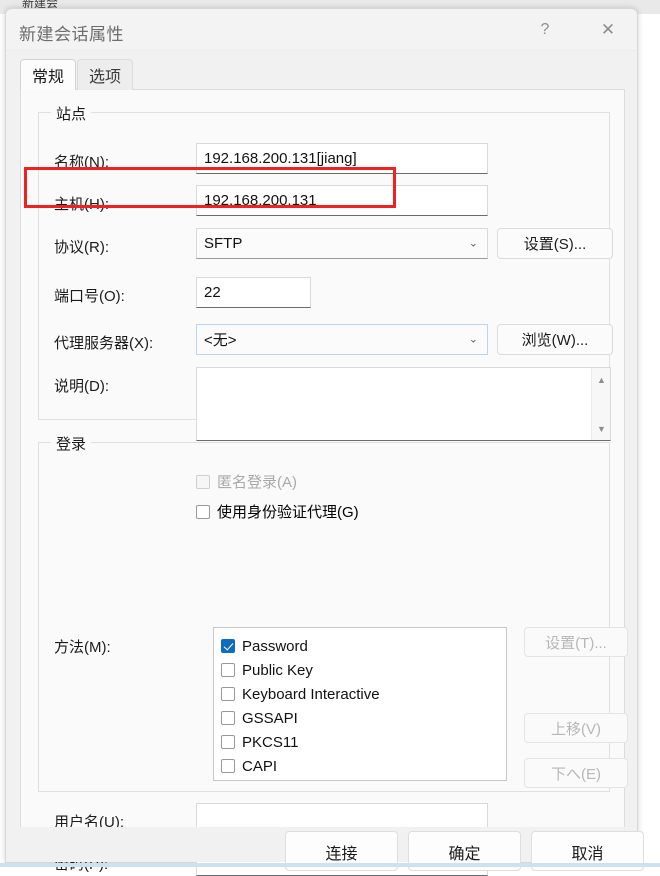 The height and width of the screenshot is (876, 660). Describe the element at coordinates (342, 158) in the screenshot. I see `name-input: 192.168.200.131[jiang]` at that location.